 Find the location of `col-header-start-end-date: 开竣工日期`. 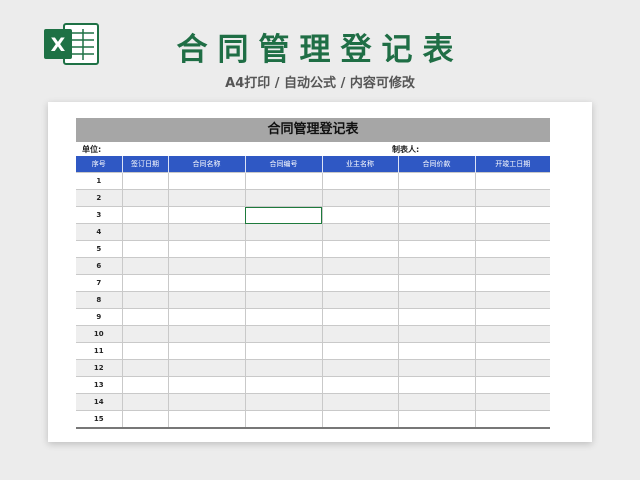

col-header-start-end-date: 开竣工日期 is located at coordinates (512, 164).